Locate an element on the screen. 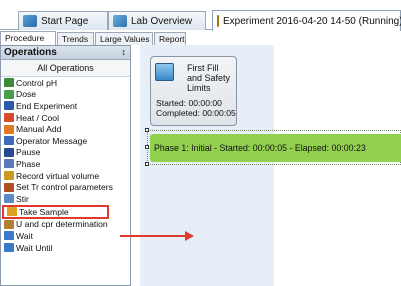  operation-item: Record virtual volume is located at coordinates (65, 176).